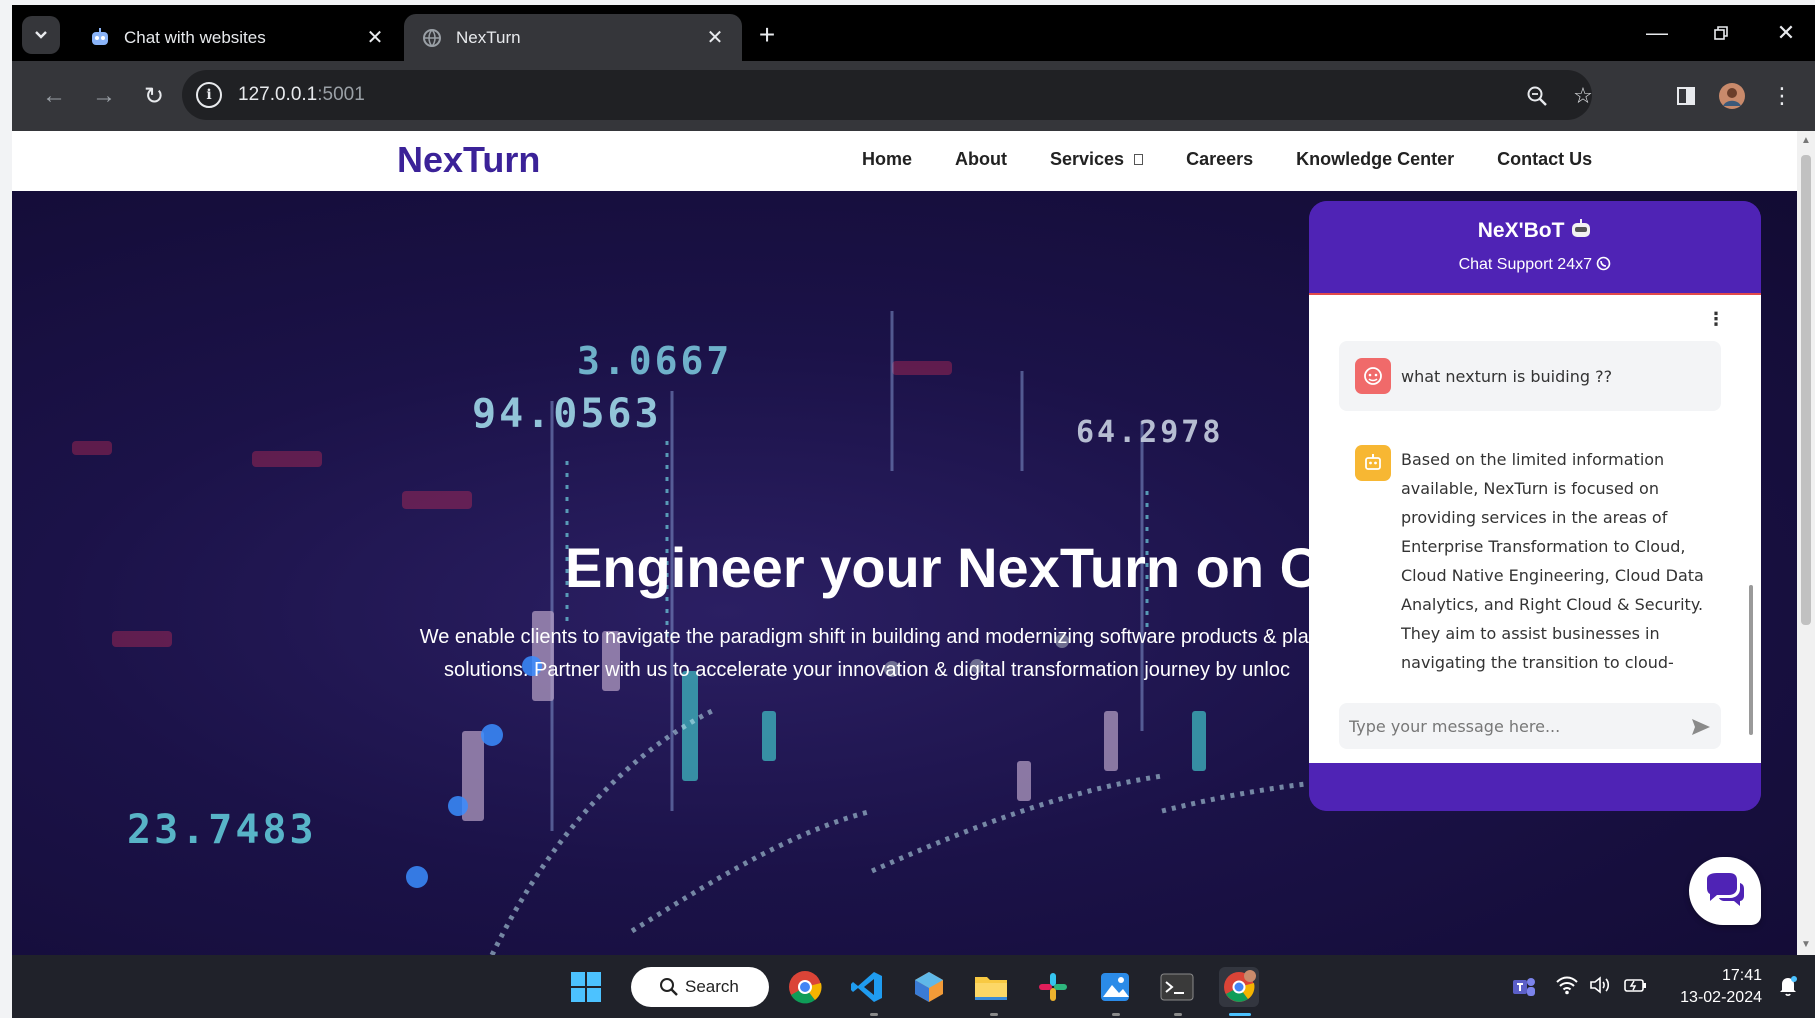 The image size is (1815, 1018). Describe the element at coordinates (1525, 264) in the screenshot. I see `chatbot-subtitle-text: Chat Support 24x7` at that location.